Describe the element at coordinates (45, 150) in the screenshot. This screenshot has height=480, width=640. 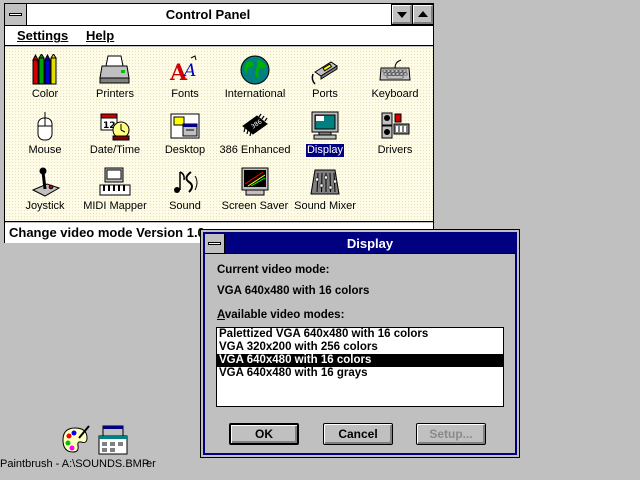
I see `cp-item-label: Mouse` at that location.